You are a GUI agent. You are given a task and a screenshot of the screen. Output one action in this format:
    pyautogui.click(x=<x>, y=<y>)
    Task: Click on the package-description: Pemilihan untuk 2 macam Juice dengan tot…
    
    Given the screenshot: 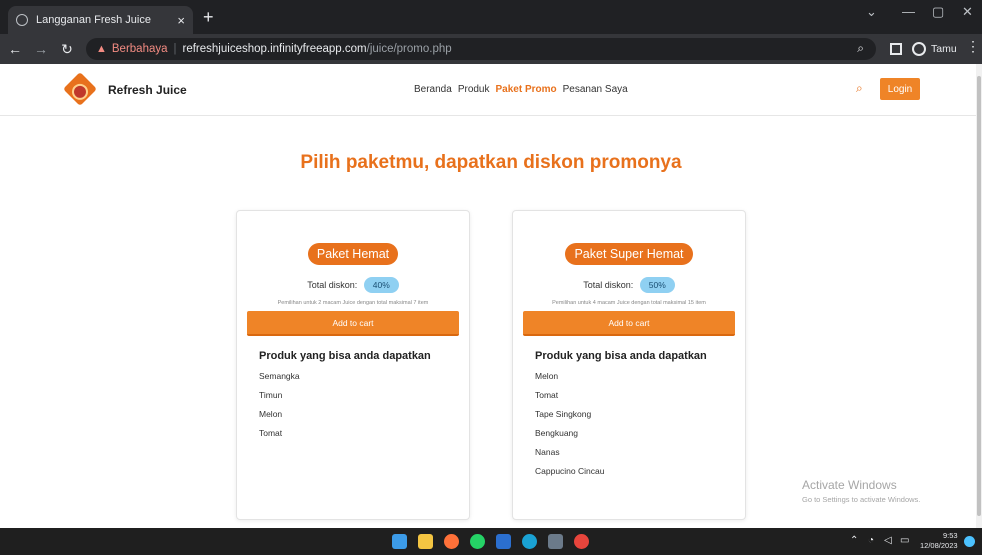 What is the action you would take?
    pyautogui.click(x=353, y=303)
    